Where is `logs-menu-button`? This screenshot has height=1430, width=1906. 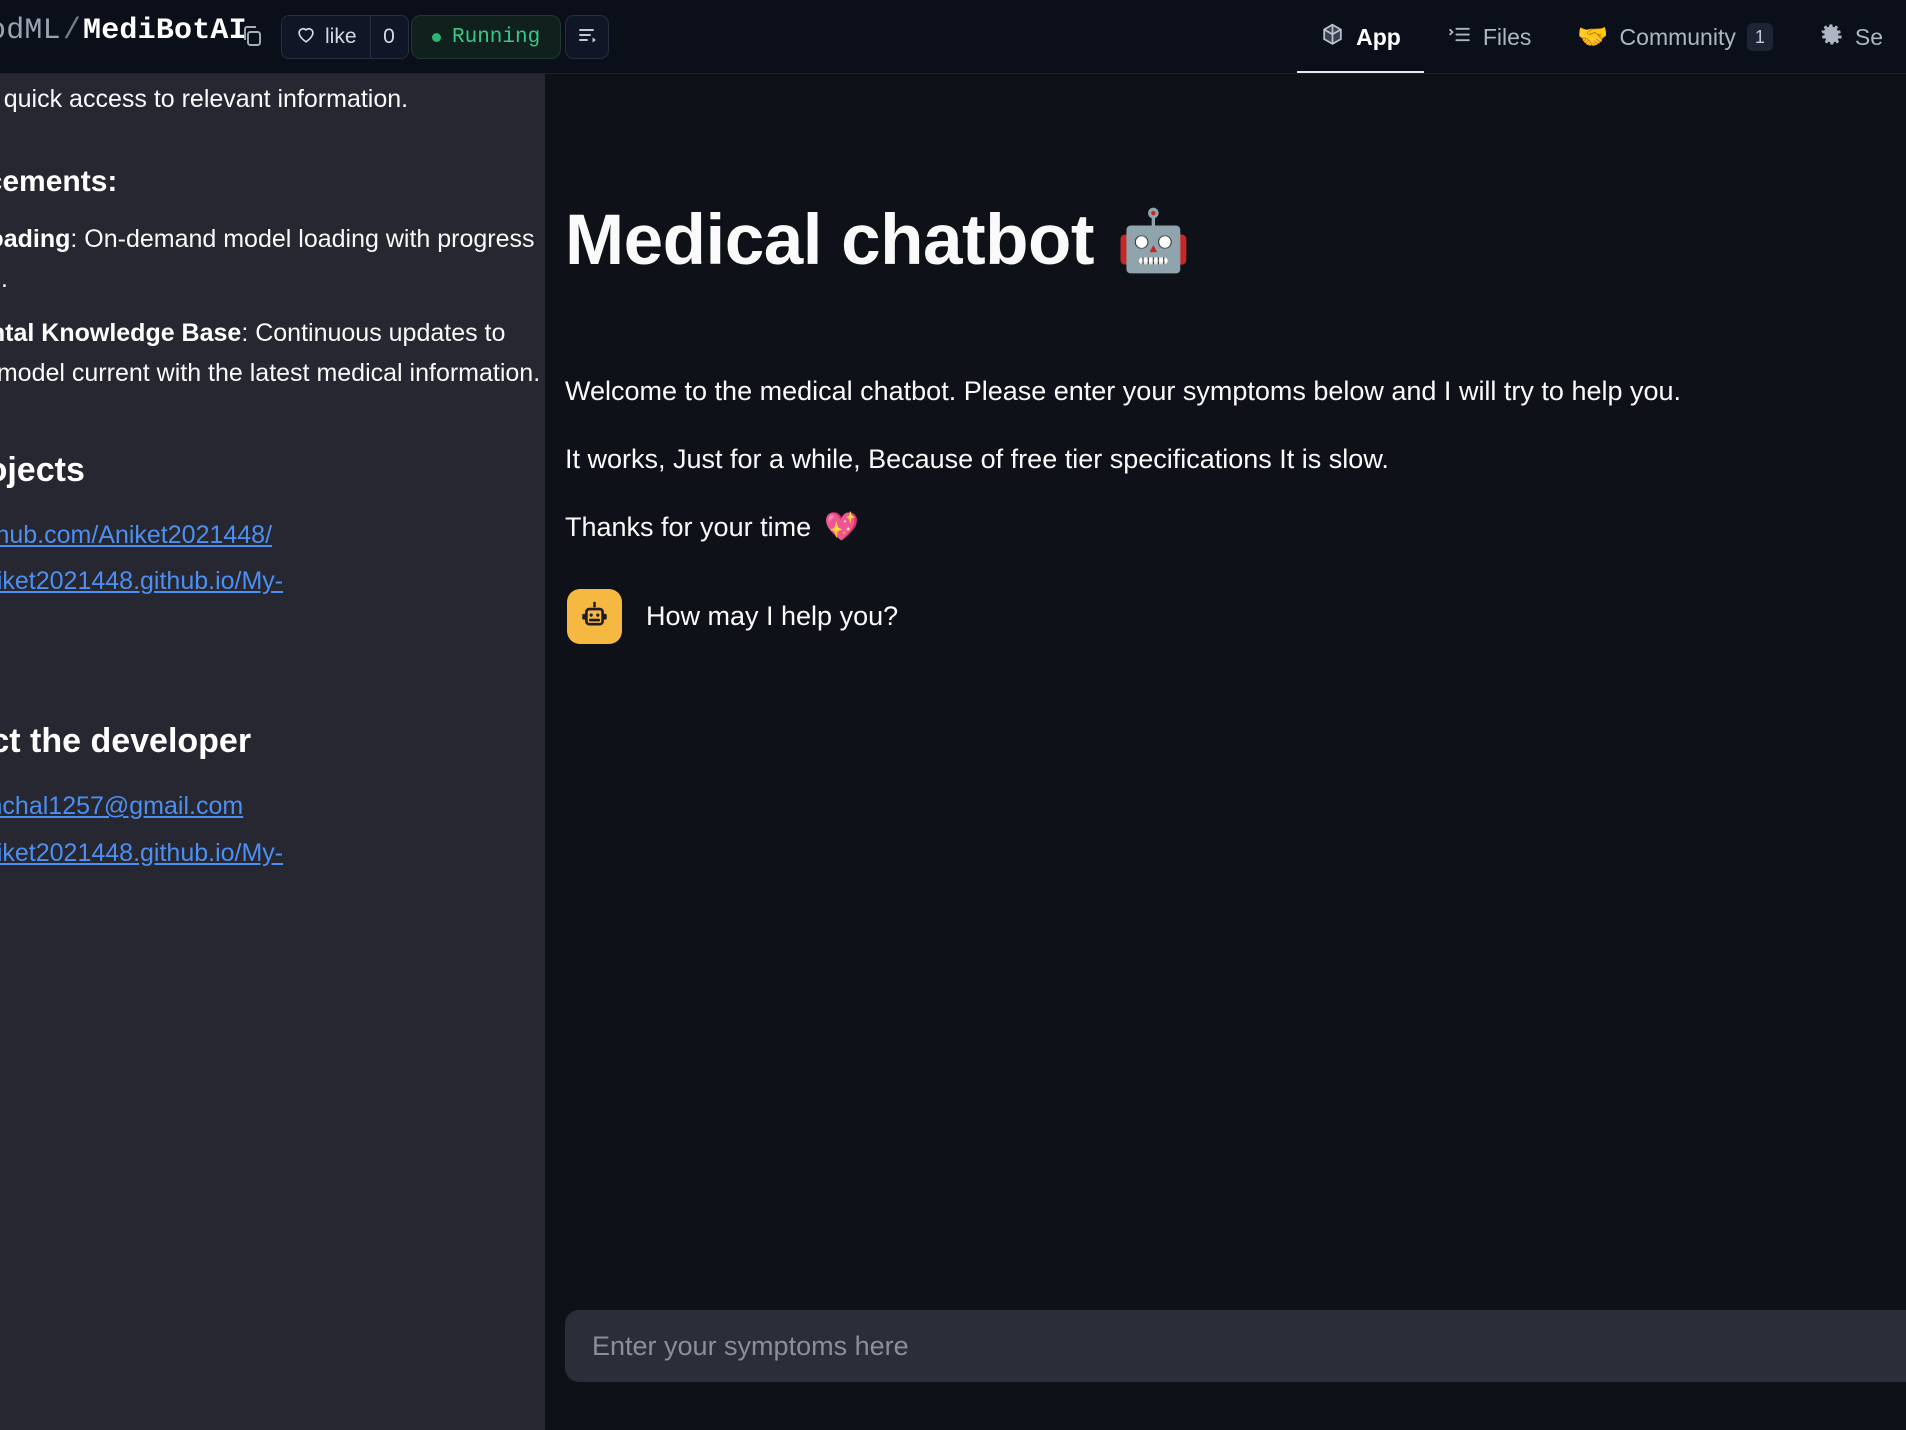
logs-menu-button is located at coordinates (587, 37).